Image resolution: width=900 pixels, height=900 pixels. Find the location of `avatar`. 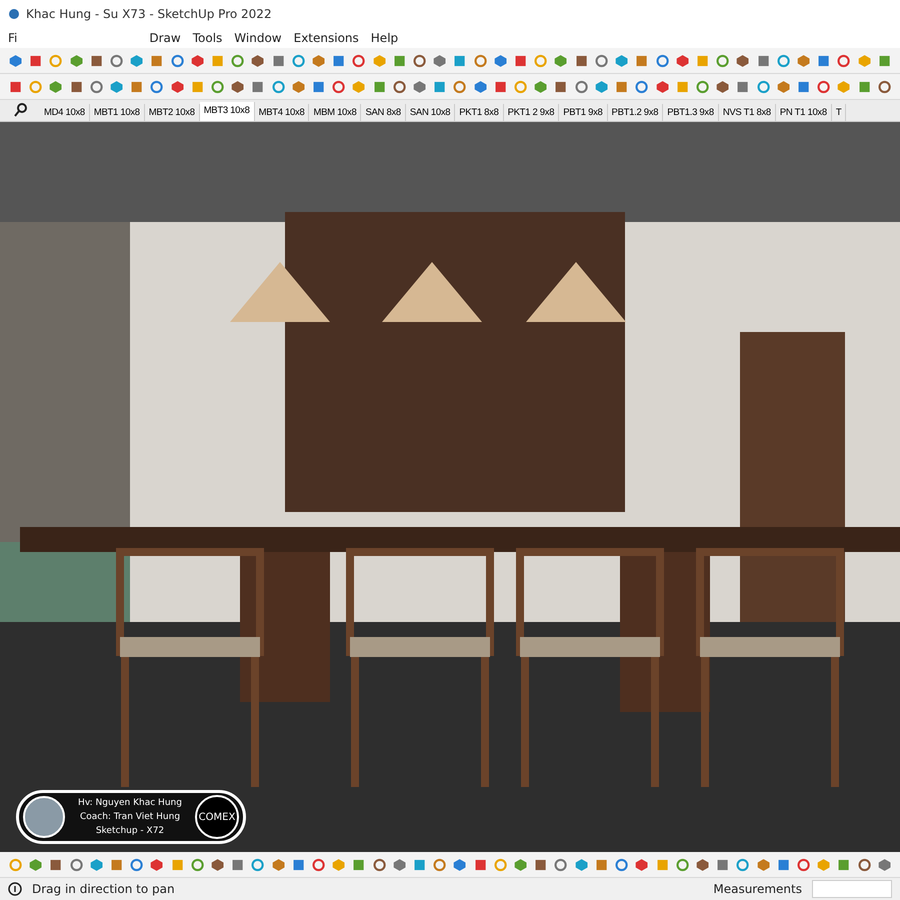

avatar is located at coordinates (44, 817).